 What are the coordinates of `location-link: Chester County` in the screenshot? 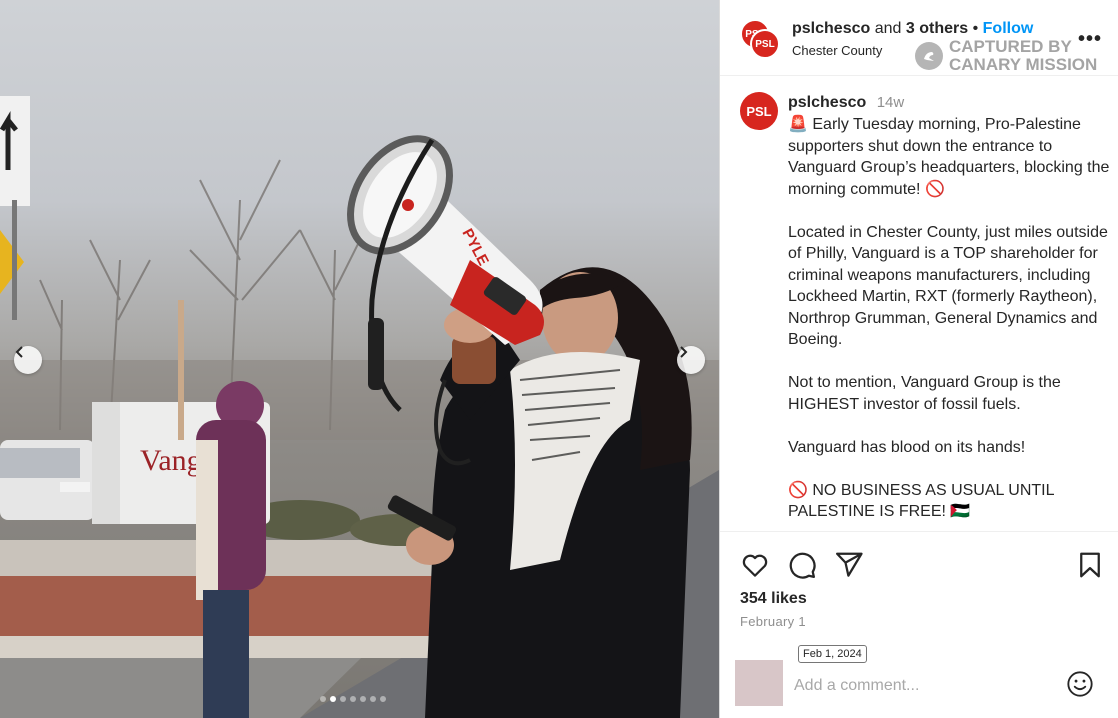 It's located at (837, 50).